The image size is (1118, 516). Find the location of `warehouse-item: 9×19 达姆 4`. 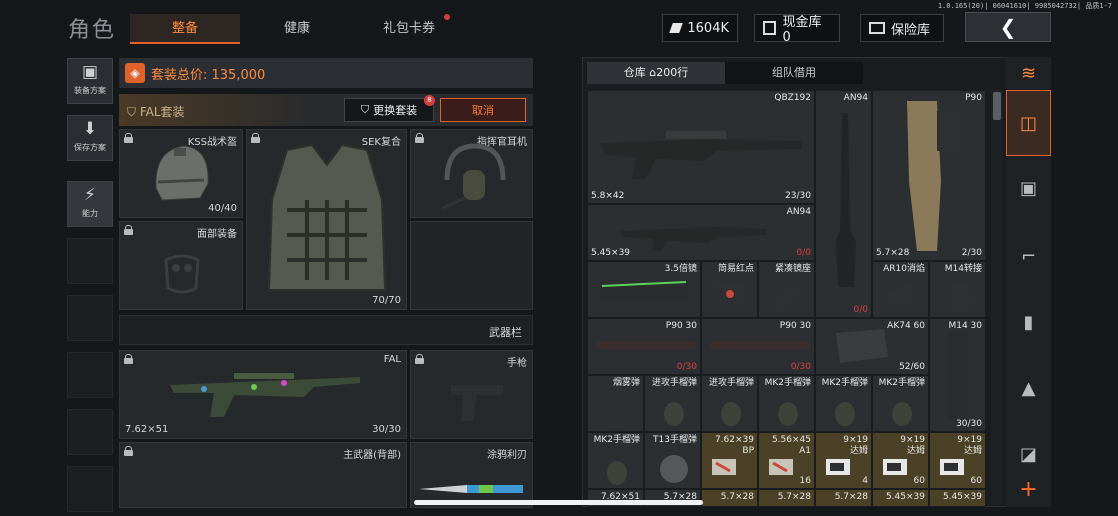

warehouse-item: 9×19 达姆 4 is located at coordinates (843, 460).